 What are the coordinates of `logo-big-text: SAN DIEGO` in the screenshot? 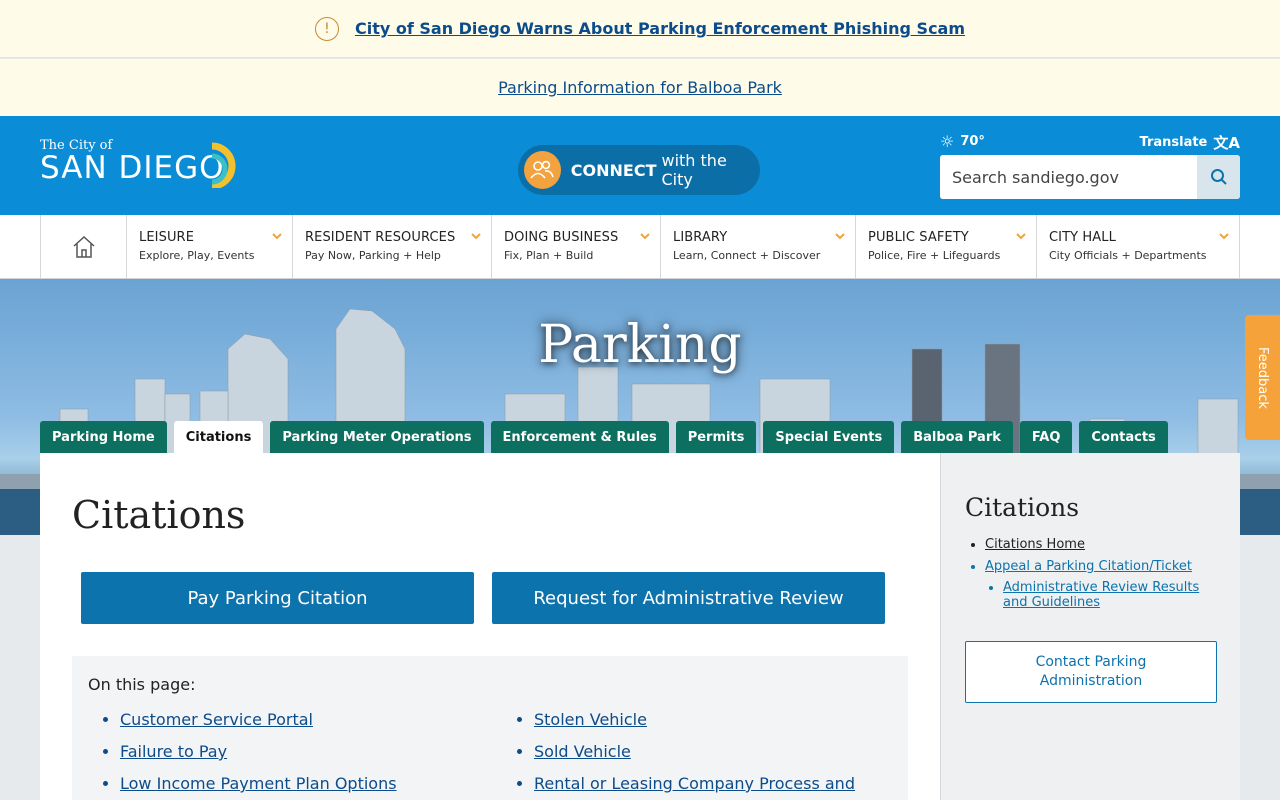 It's located at (132, 168).